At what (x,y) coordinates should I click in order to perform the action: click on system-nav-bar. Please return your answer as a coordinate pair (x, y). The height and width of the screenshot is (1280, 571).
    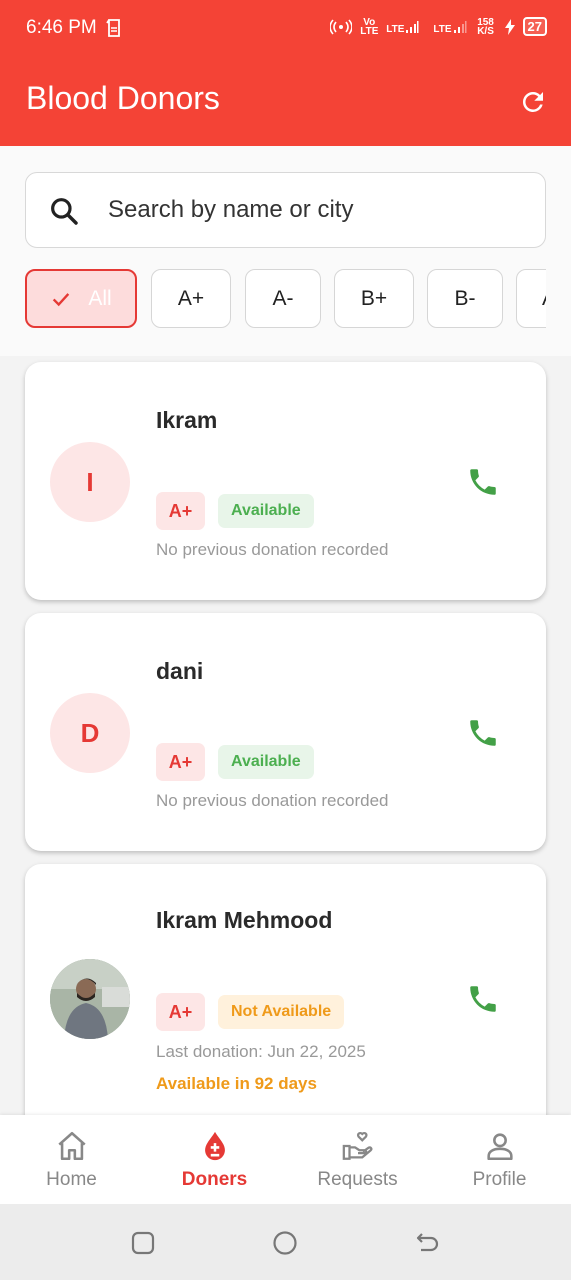
    Looking at the image, I should click on (285, 1242).